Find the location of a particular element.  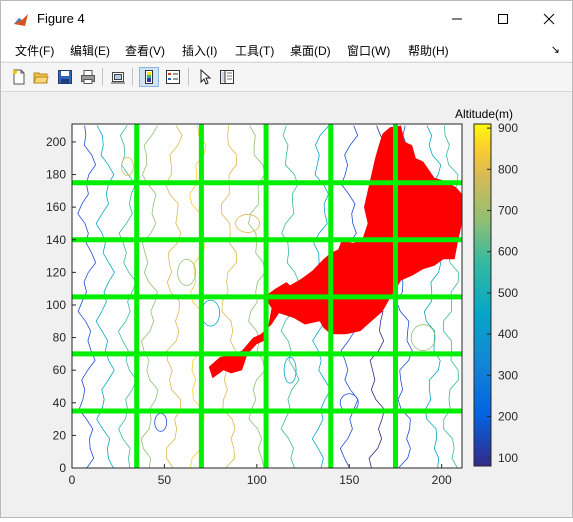

colorbar-tick-label: 300 is located at coordinates (508, 375).